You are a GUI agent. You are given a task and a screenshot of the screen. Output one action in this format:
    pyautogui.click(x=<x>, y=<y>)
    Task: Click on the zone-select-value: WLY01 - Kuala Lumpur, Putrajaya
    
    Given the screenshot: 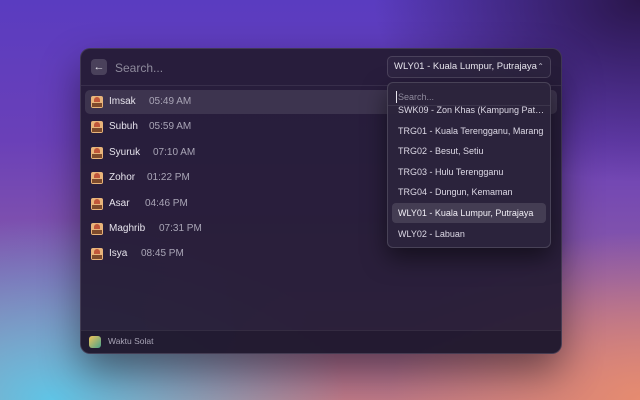 What is the action you would take?
    pyautogui.click(x=465, y=66)
    